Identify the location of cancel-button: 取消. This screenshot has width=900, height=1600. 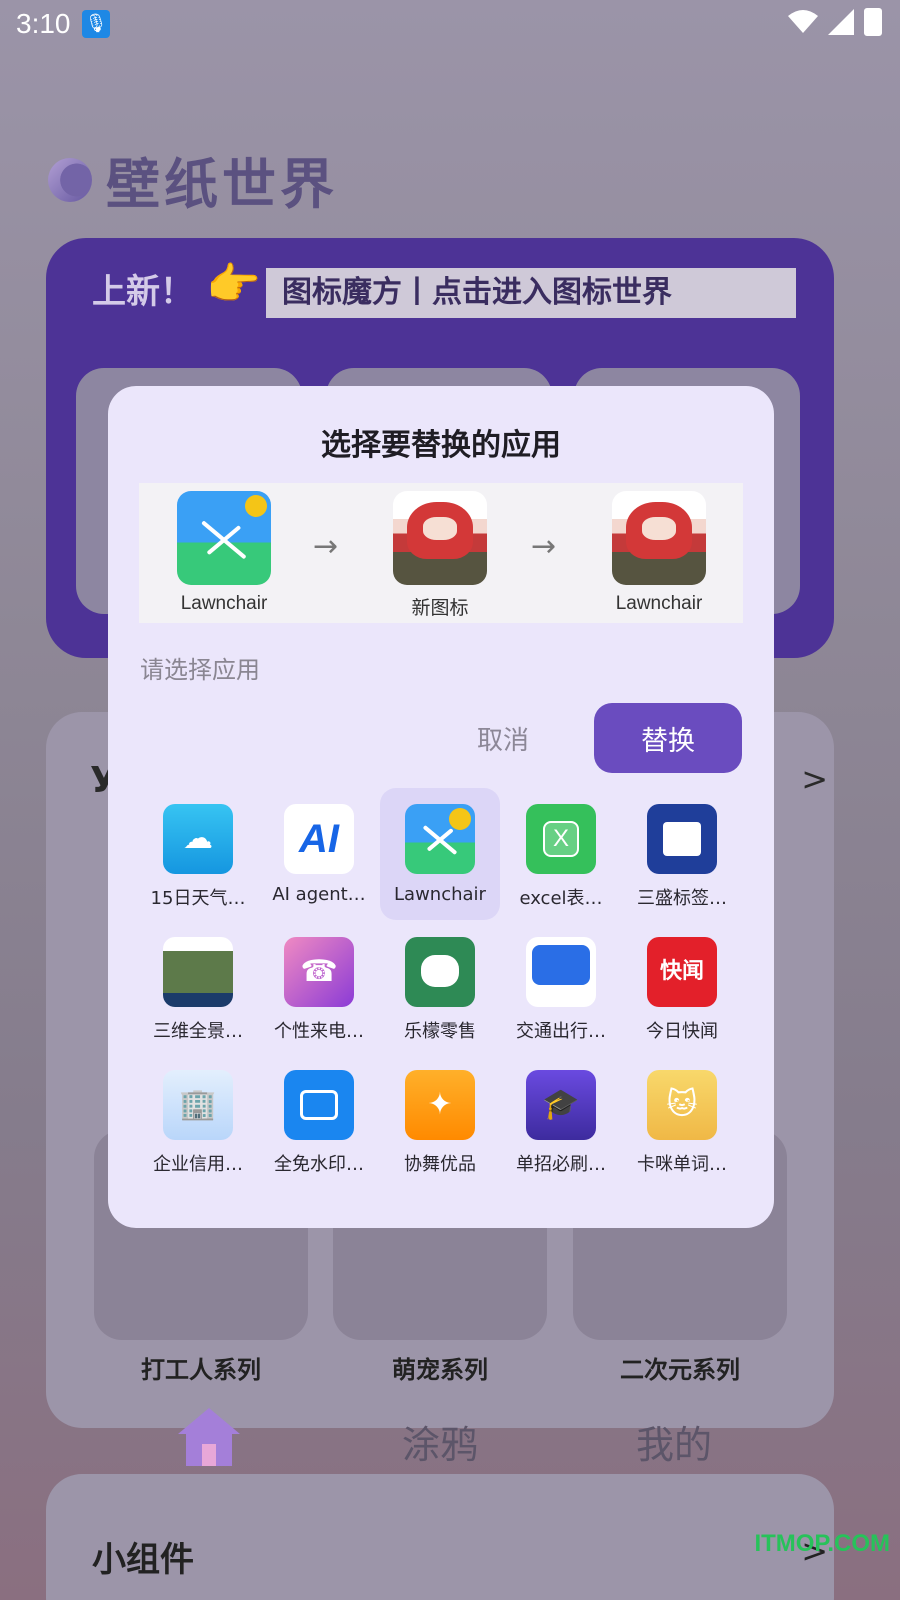
(503, 738).